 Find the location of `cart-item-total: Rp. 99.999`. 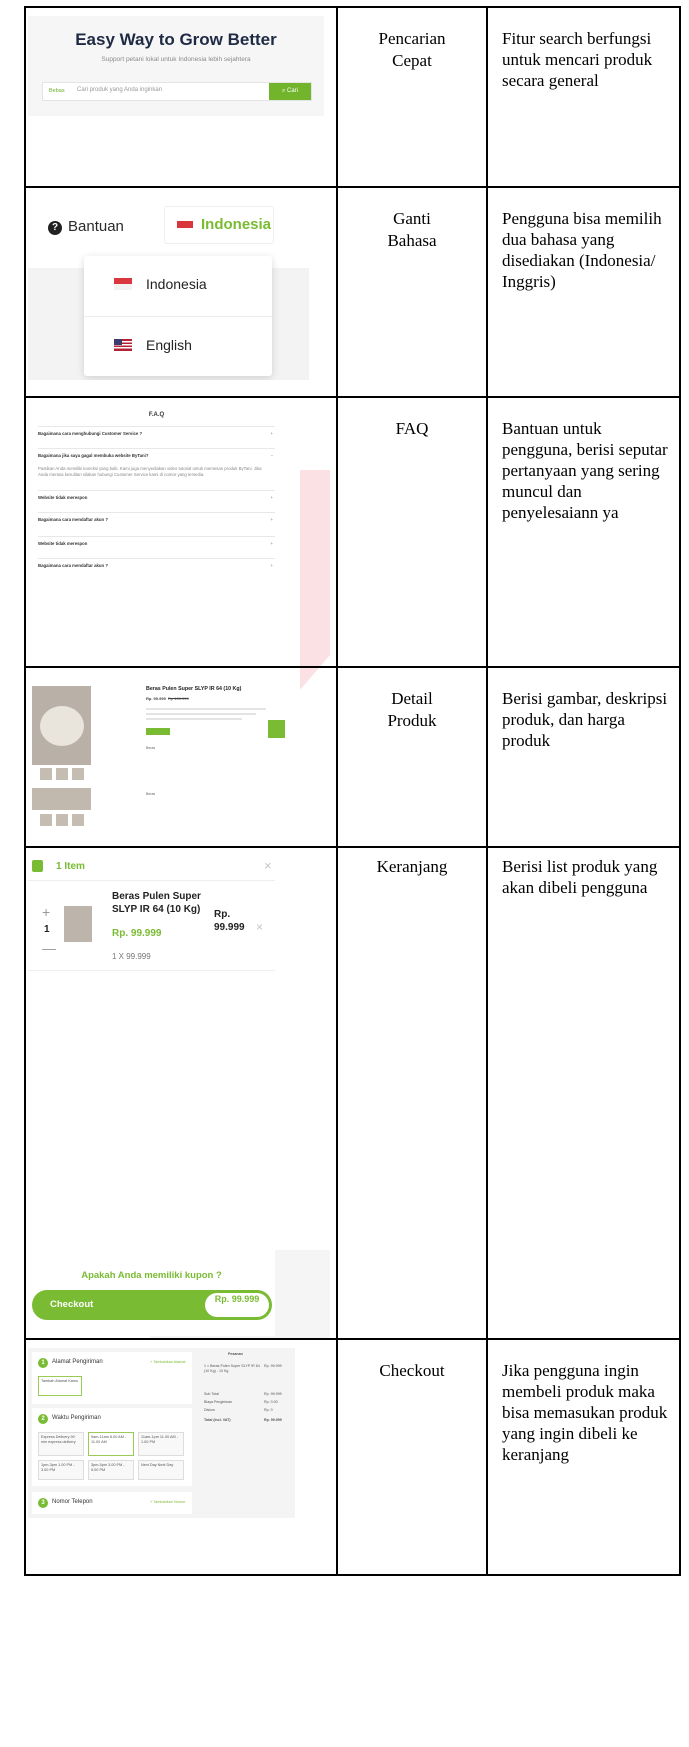

cart-item-total: Rp. 99.999 is located at coordinates (229, 921).